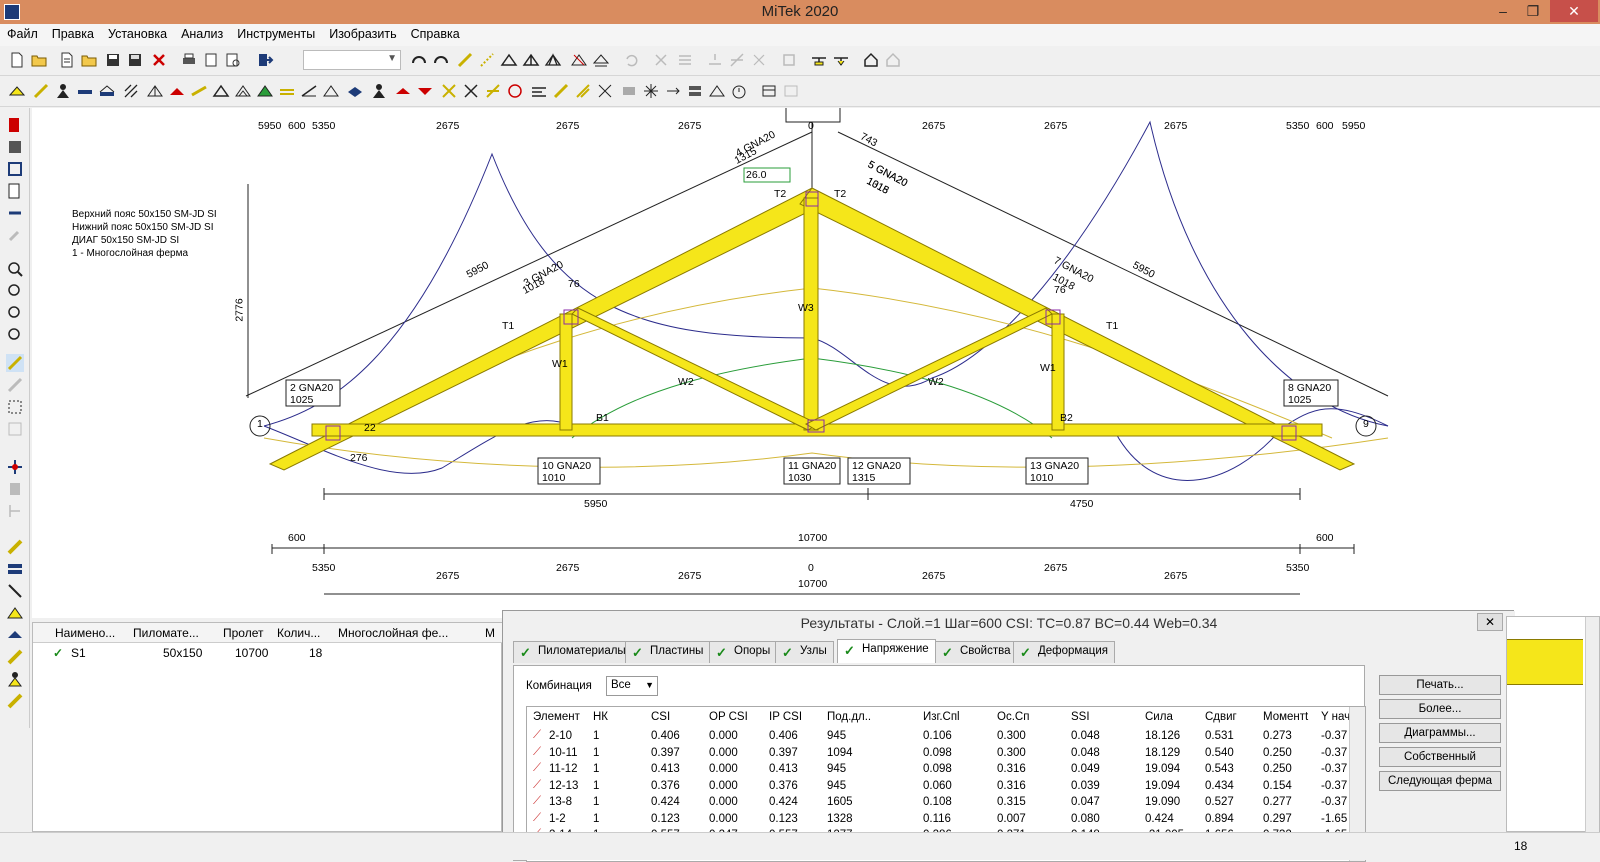  What do you see at coordinates (539, 91) in the screenshot?
I see `align-left-icon` at bounding box center [539, 91].